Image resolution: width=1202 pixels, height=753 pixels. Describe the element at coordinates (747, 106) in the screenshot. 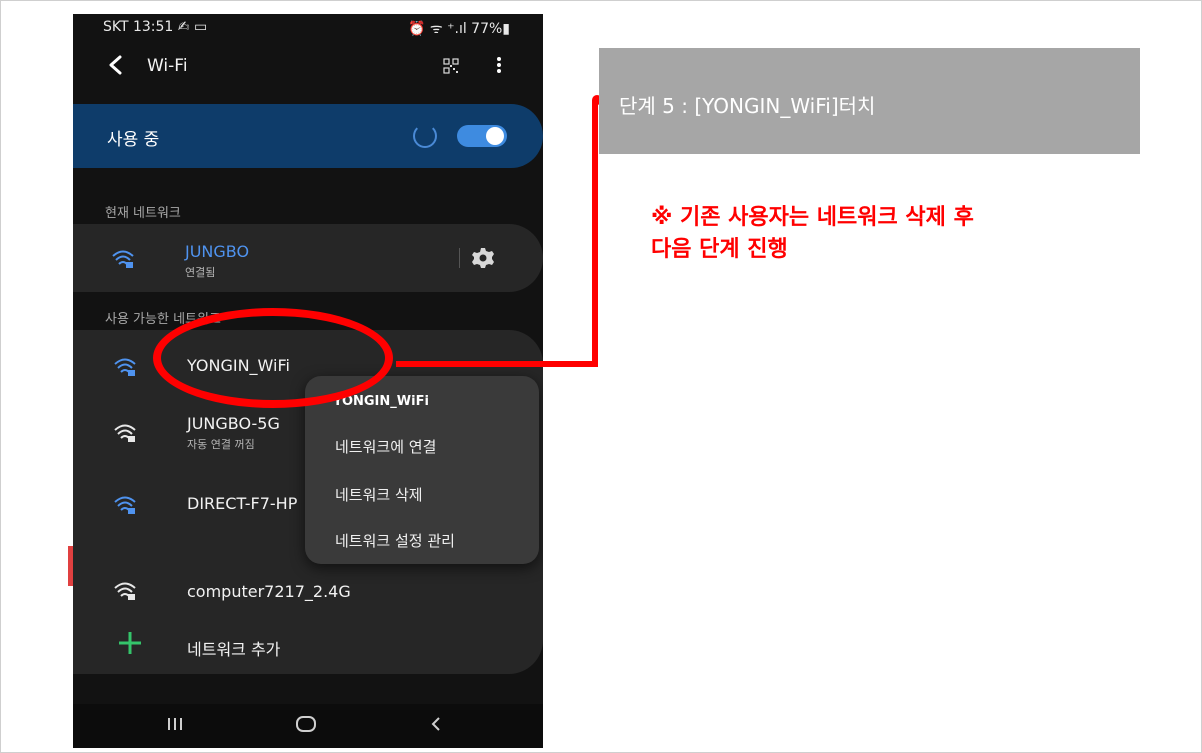

I see `callout-text: 단계 5 : [YONGIN_WiFi]터치` at that location.